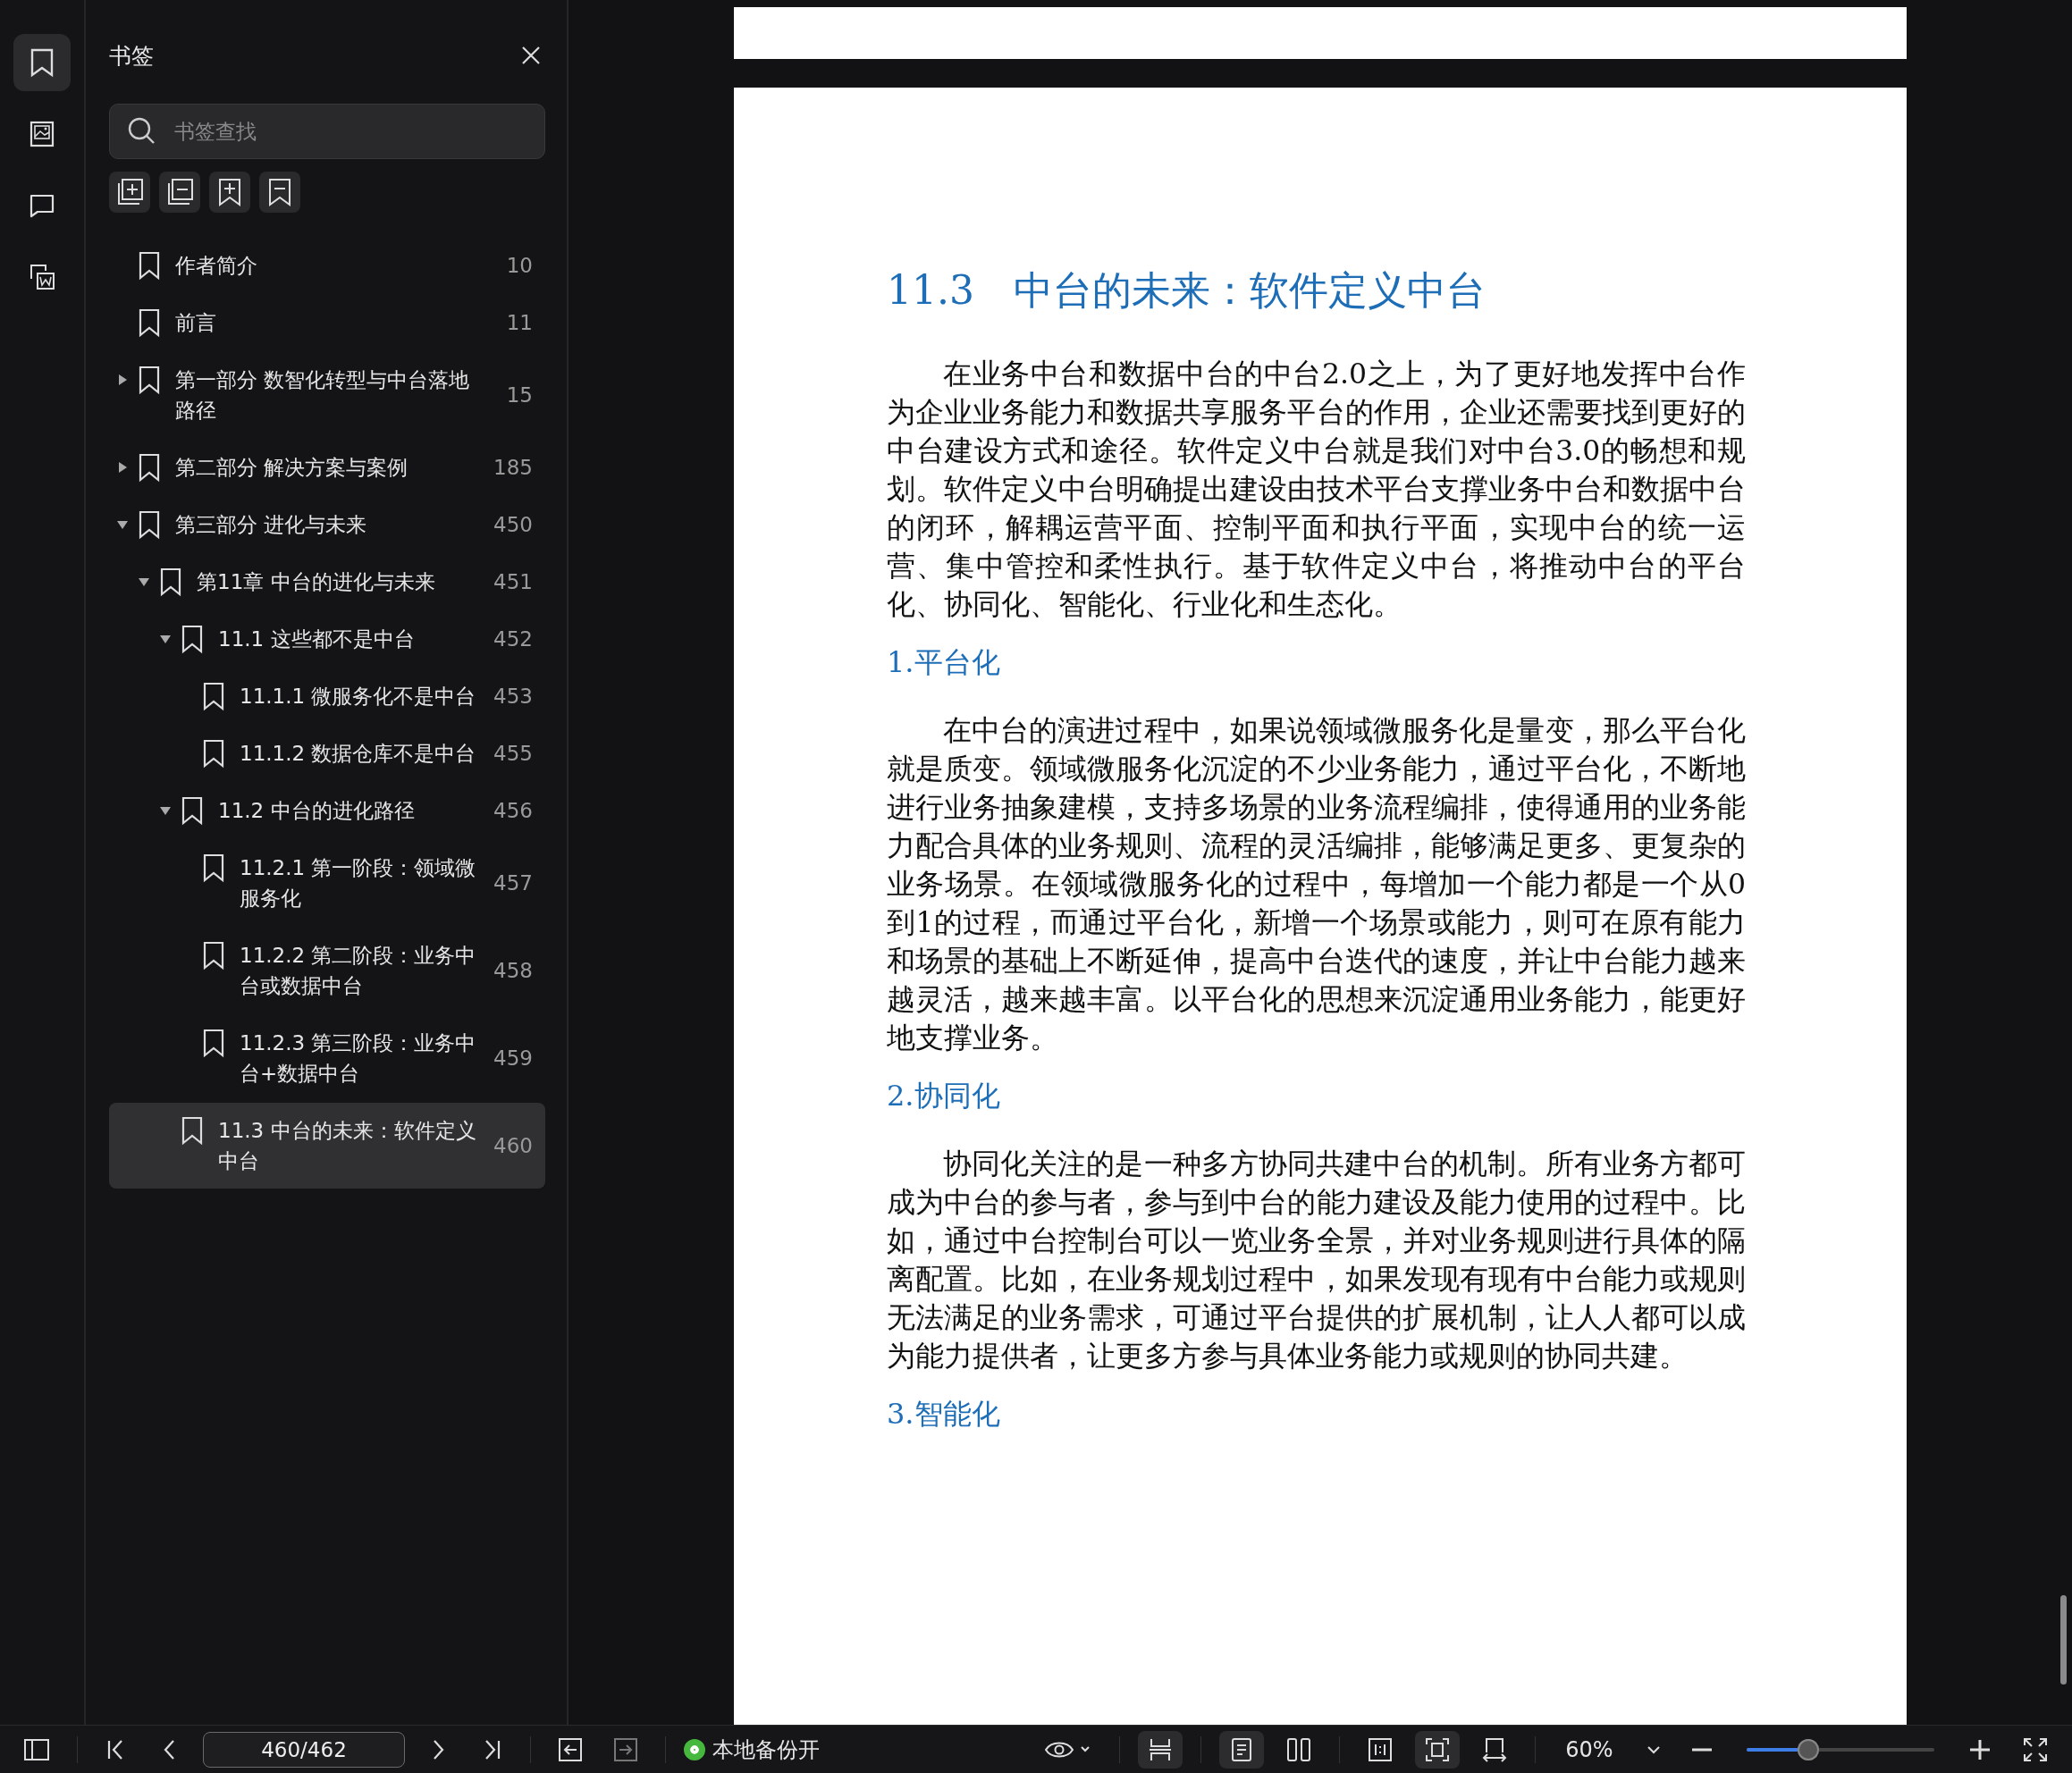 The height and width of the screenshot is (1773, 2072). Describe the element at coordinates (513, 639) in the screenshot. I see `page-number: 452` at that location.